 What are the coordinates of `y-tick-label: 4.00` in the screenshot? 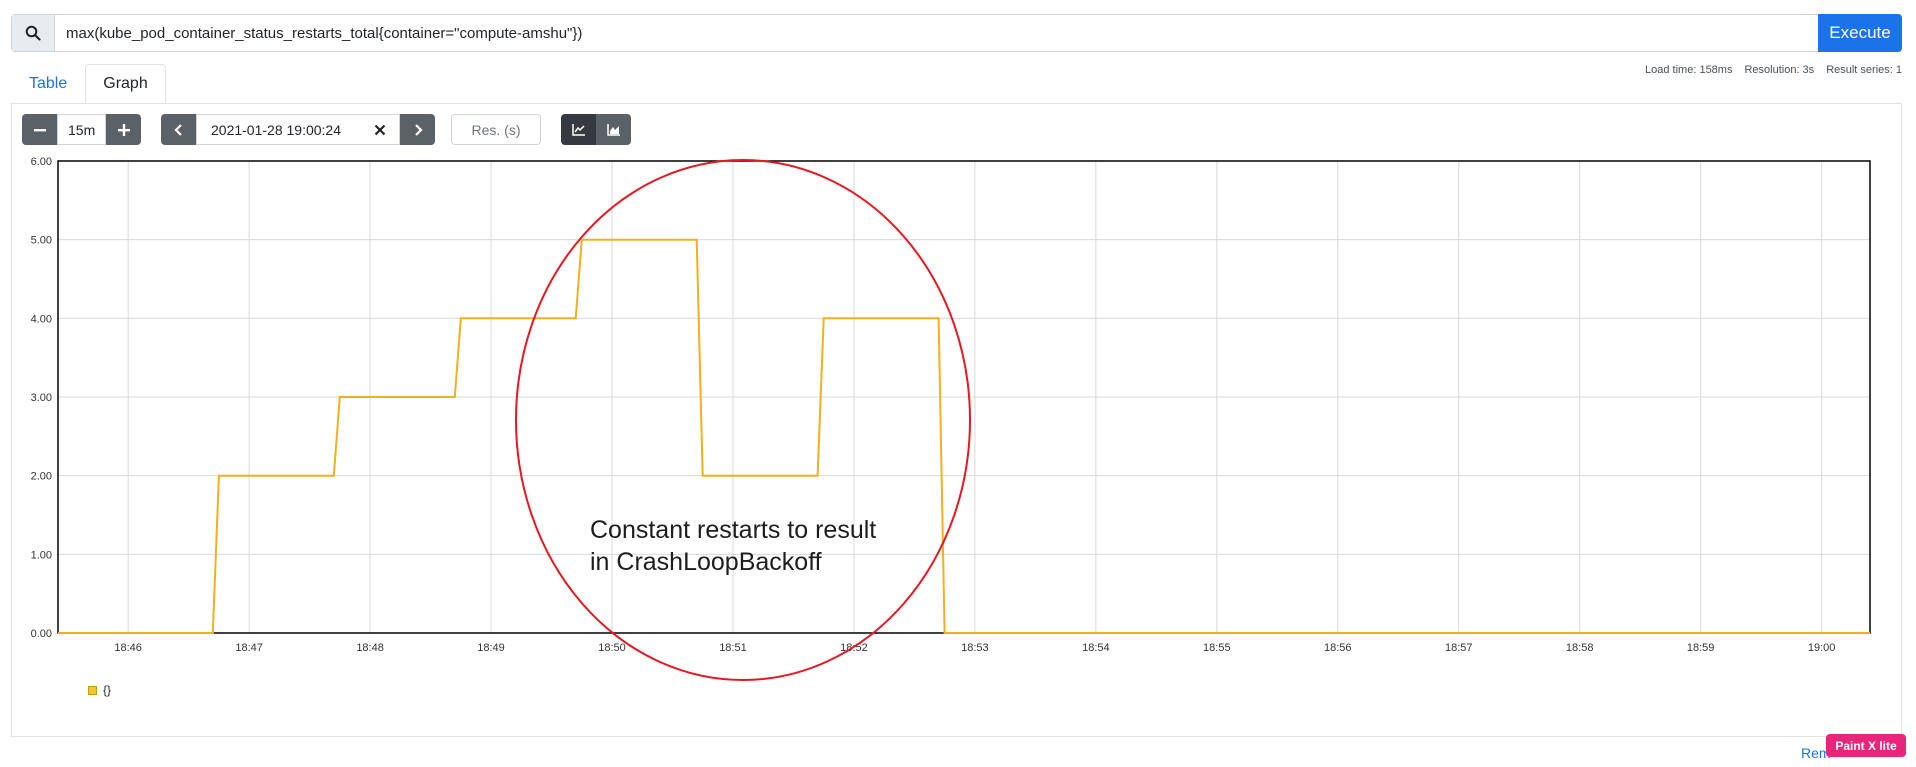 It's located at (41, 319).